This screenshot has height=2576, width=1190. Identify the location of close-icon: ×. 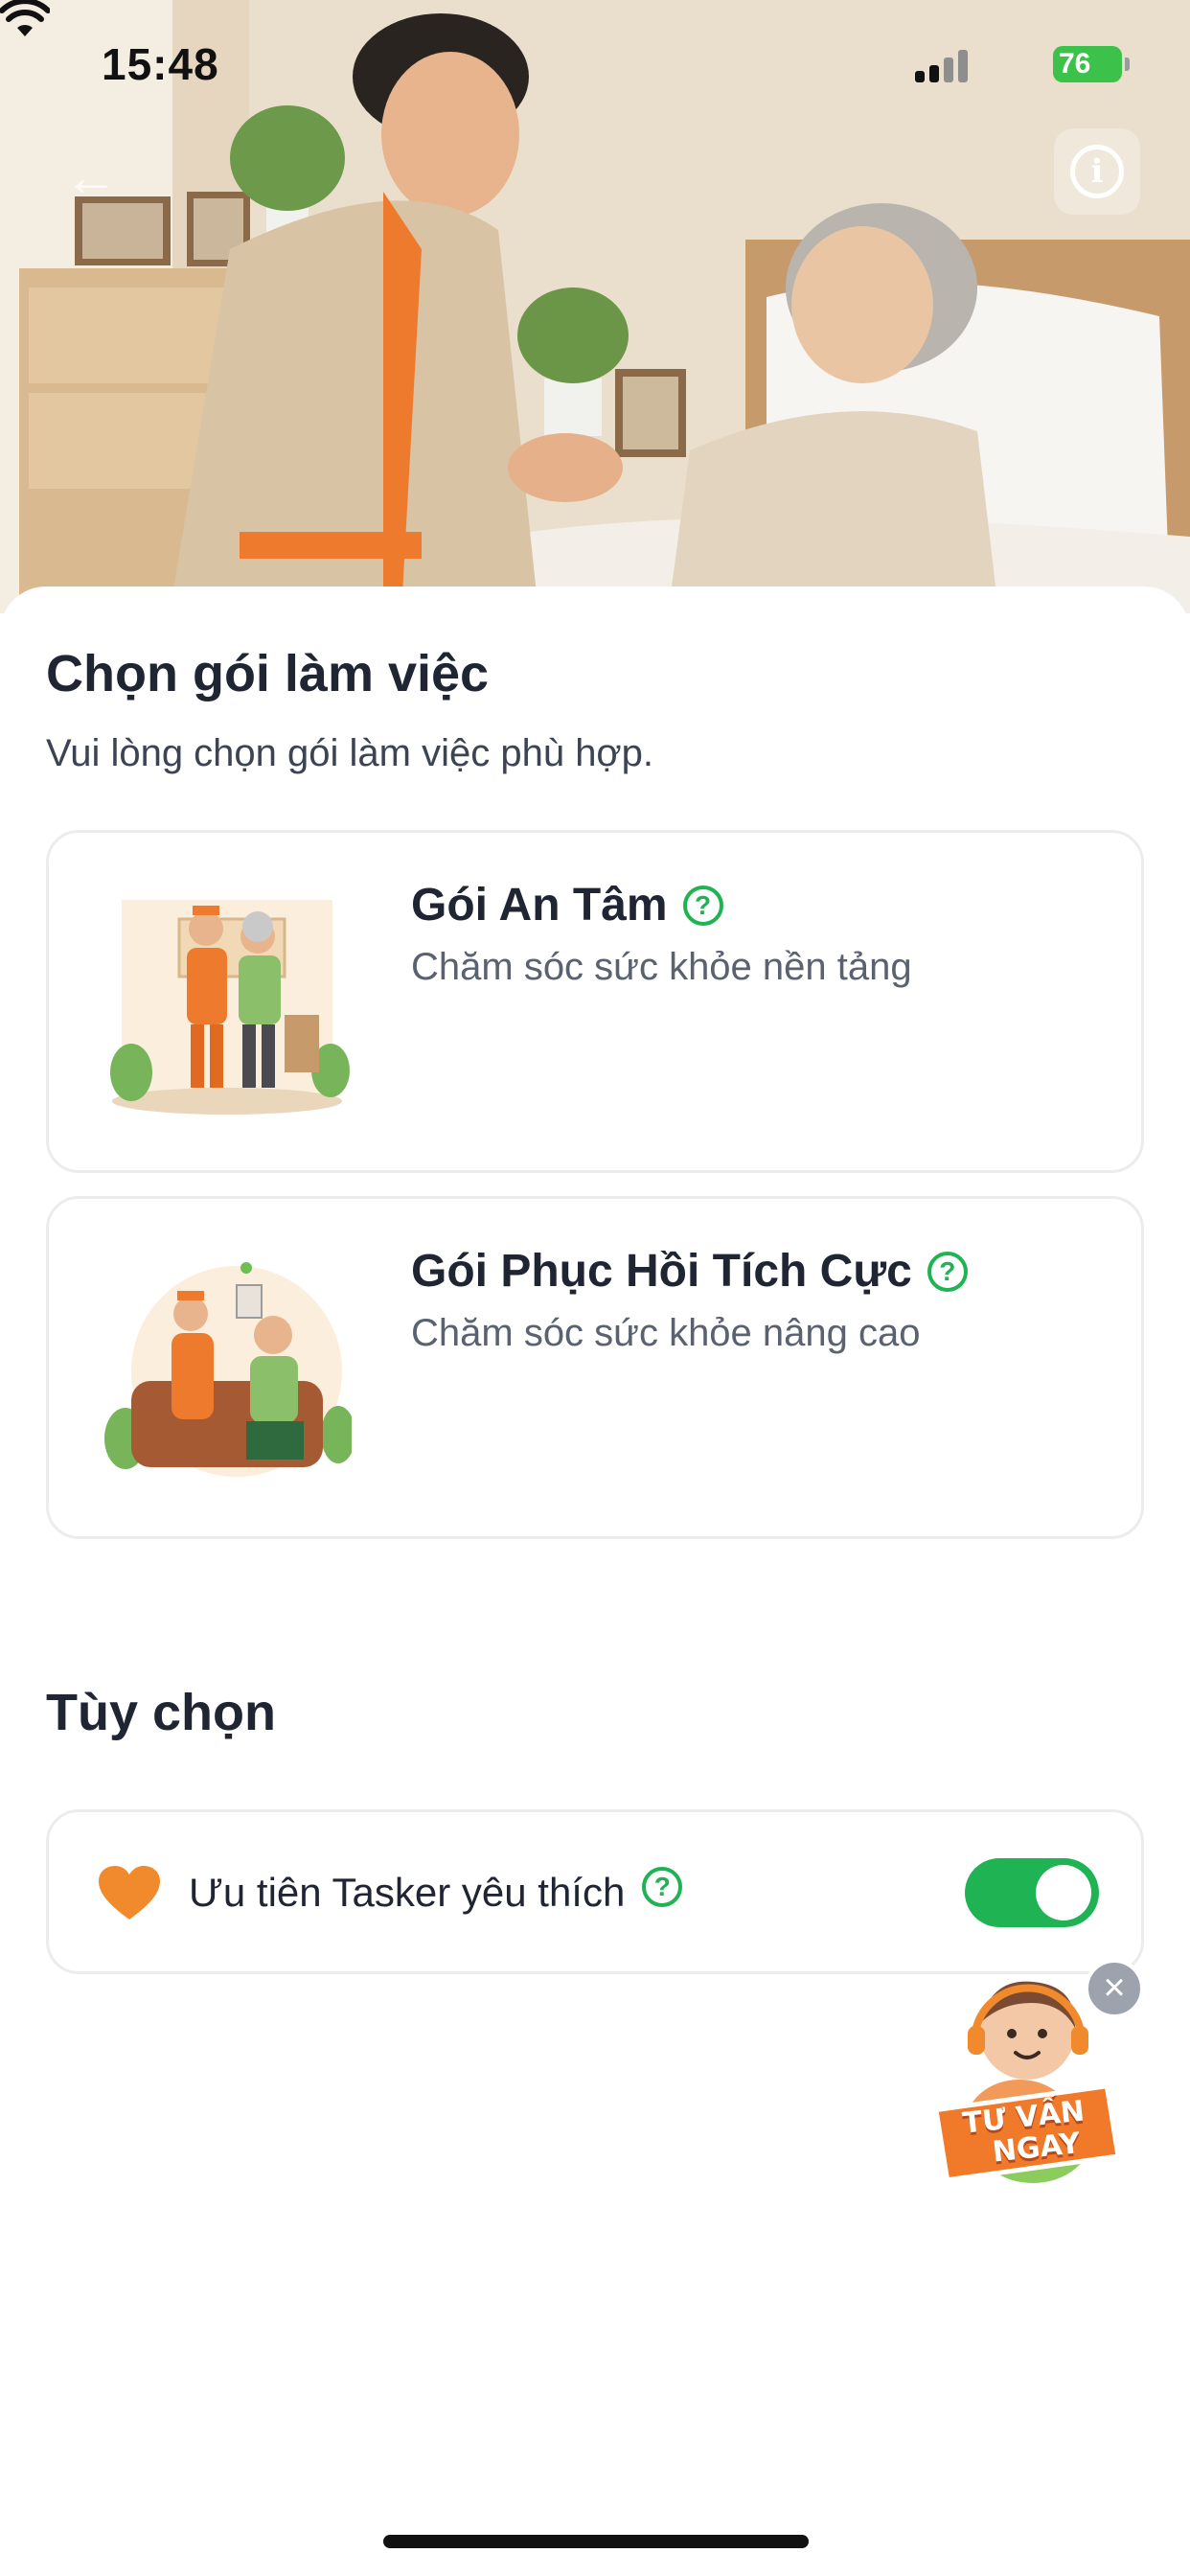
(1114, 1989).